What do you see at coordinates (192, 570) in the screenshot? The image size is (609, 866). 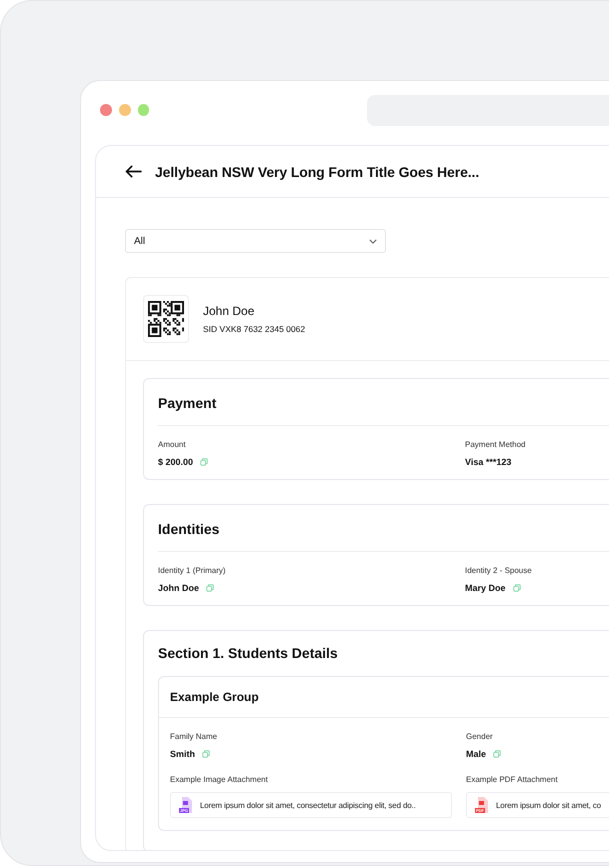 I see `field-label: Identity 1 (Primary)` at bounding box center [192, 570].